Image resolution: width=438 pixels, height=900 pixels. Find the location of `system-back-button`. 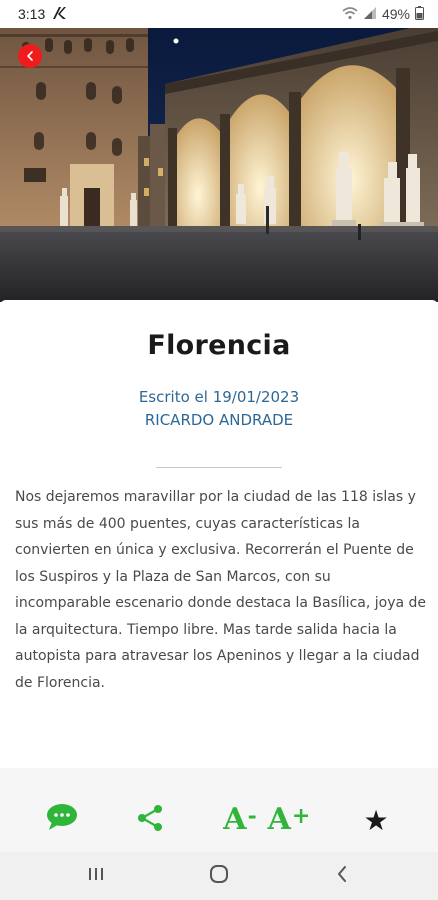

system-back-button is located at coordinates (342, 876).